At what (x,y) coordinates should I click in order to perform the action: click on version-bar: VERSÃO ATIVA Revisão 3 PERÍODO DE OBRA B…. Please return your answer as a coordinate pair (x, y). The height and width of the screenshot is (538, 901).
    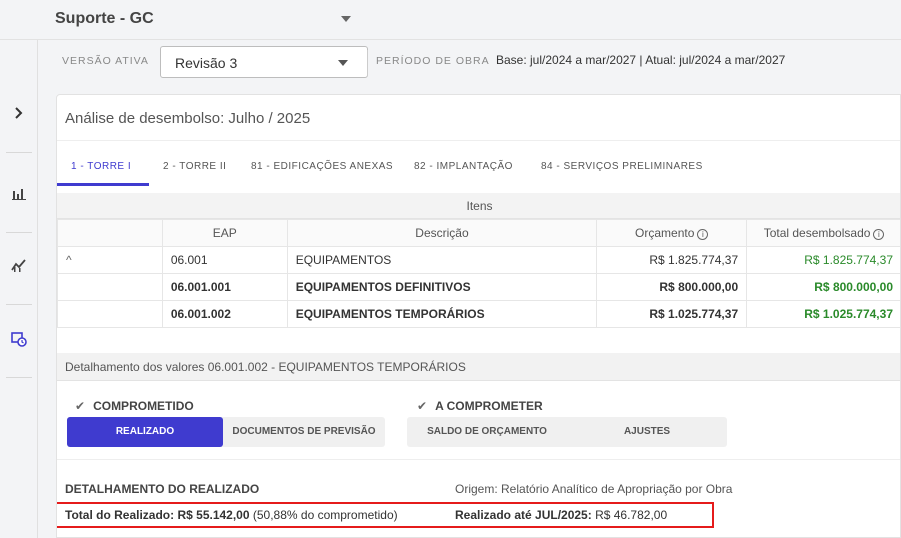
    Looking at the image, I should click on (469, 63).